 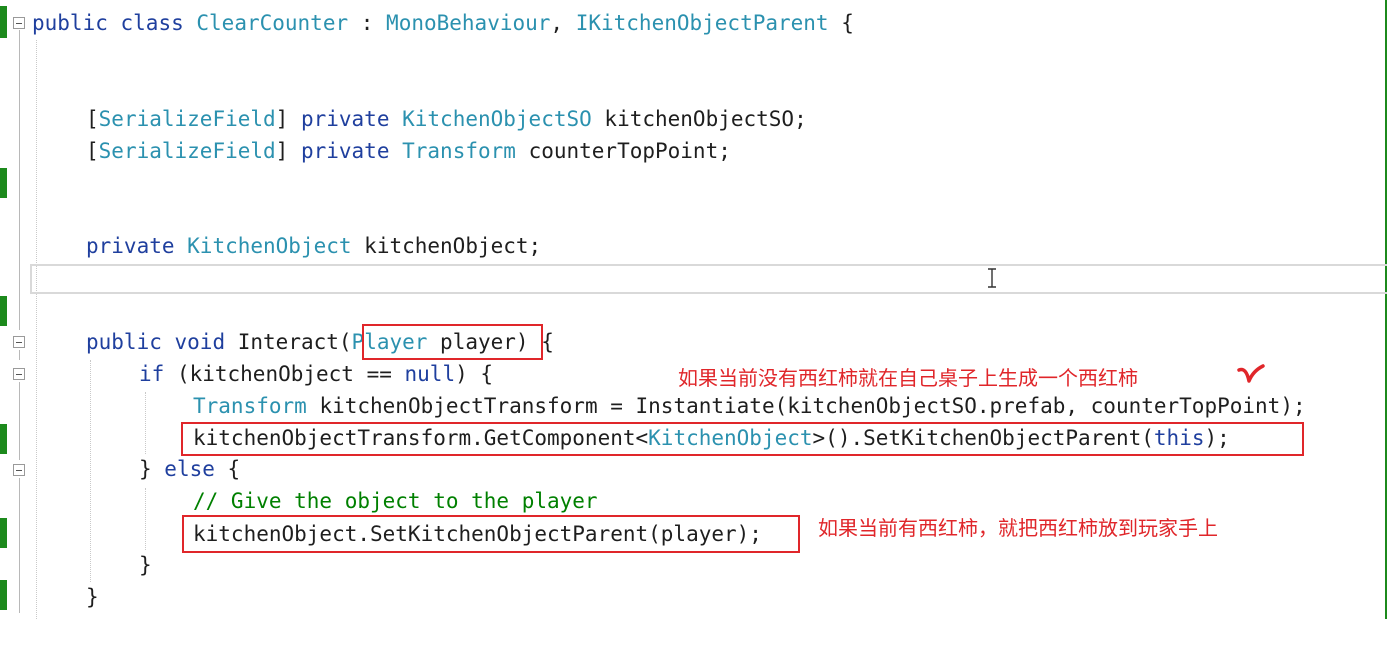 I want to click on comment: // Give the object to the player, so click(x=395, y=501).